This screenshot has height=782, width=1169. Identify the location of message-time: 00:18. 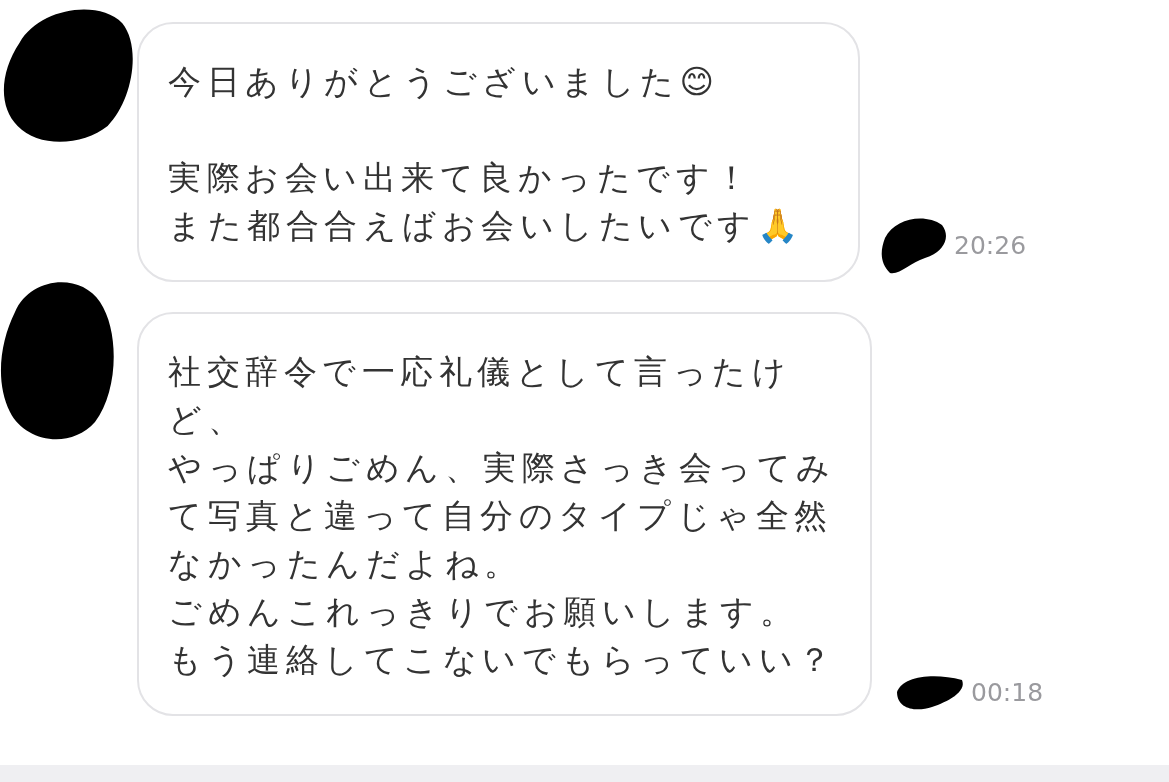
(1007, 692).